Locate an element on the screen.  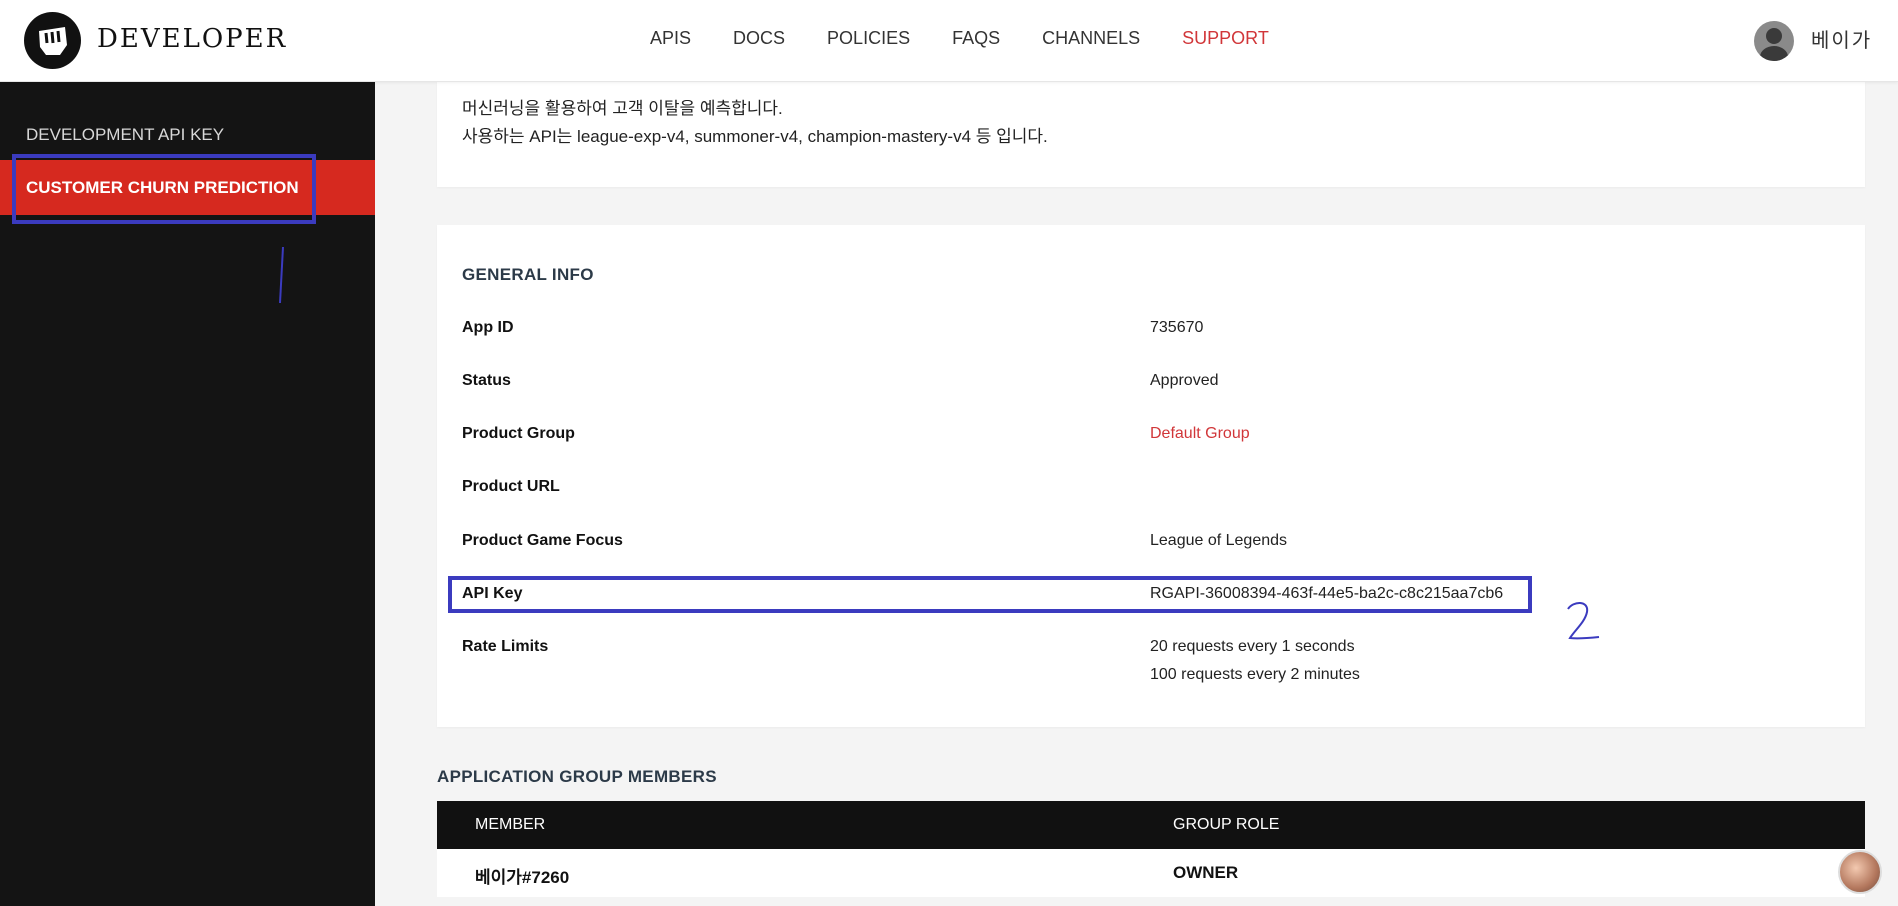
annotation-box-sidebar is located at coordinates (164, 189).